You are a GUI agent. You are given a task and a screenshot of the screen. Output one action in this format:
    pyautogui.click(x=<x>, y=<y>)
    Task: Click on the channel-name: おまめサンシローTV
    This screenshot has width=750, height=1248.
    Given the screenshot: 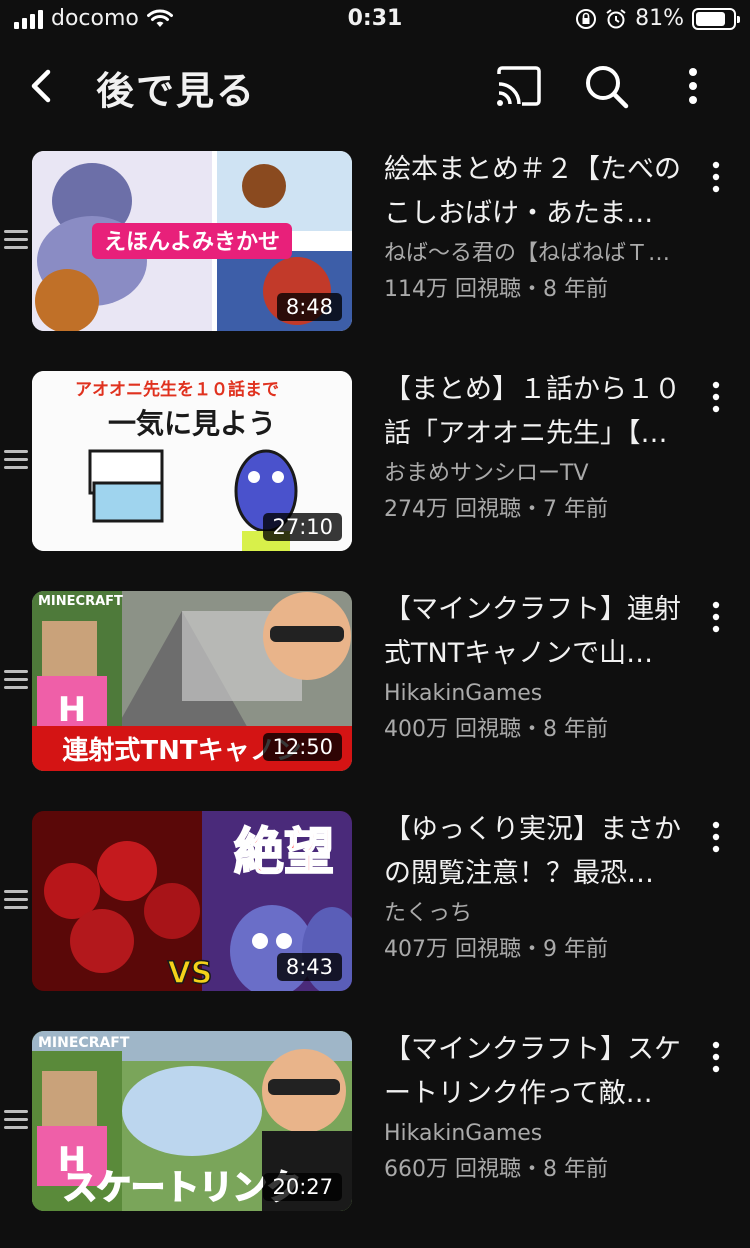 What is the action you would take?
    pyautogui.click(x=486, y=473)
    